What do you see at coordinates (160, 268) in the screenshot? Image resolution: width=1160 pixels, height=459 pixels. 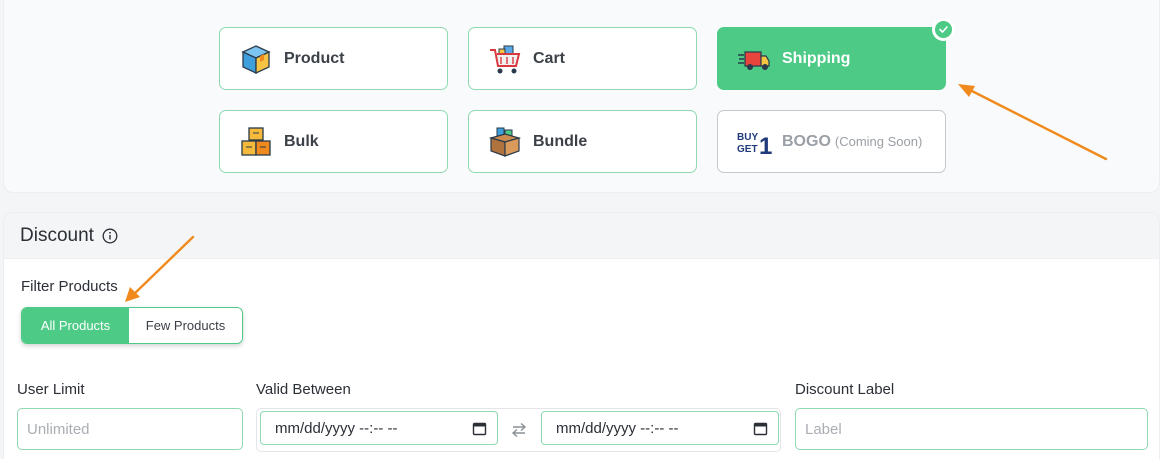 I see `filter-annotation-arrow` at bounding box center [160, 268].